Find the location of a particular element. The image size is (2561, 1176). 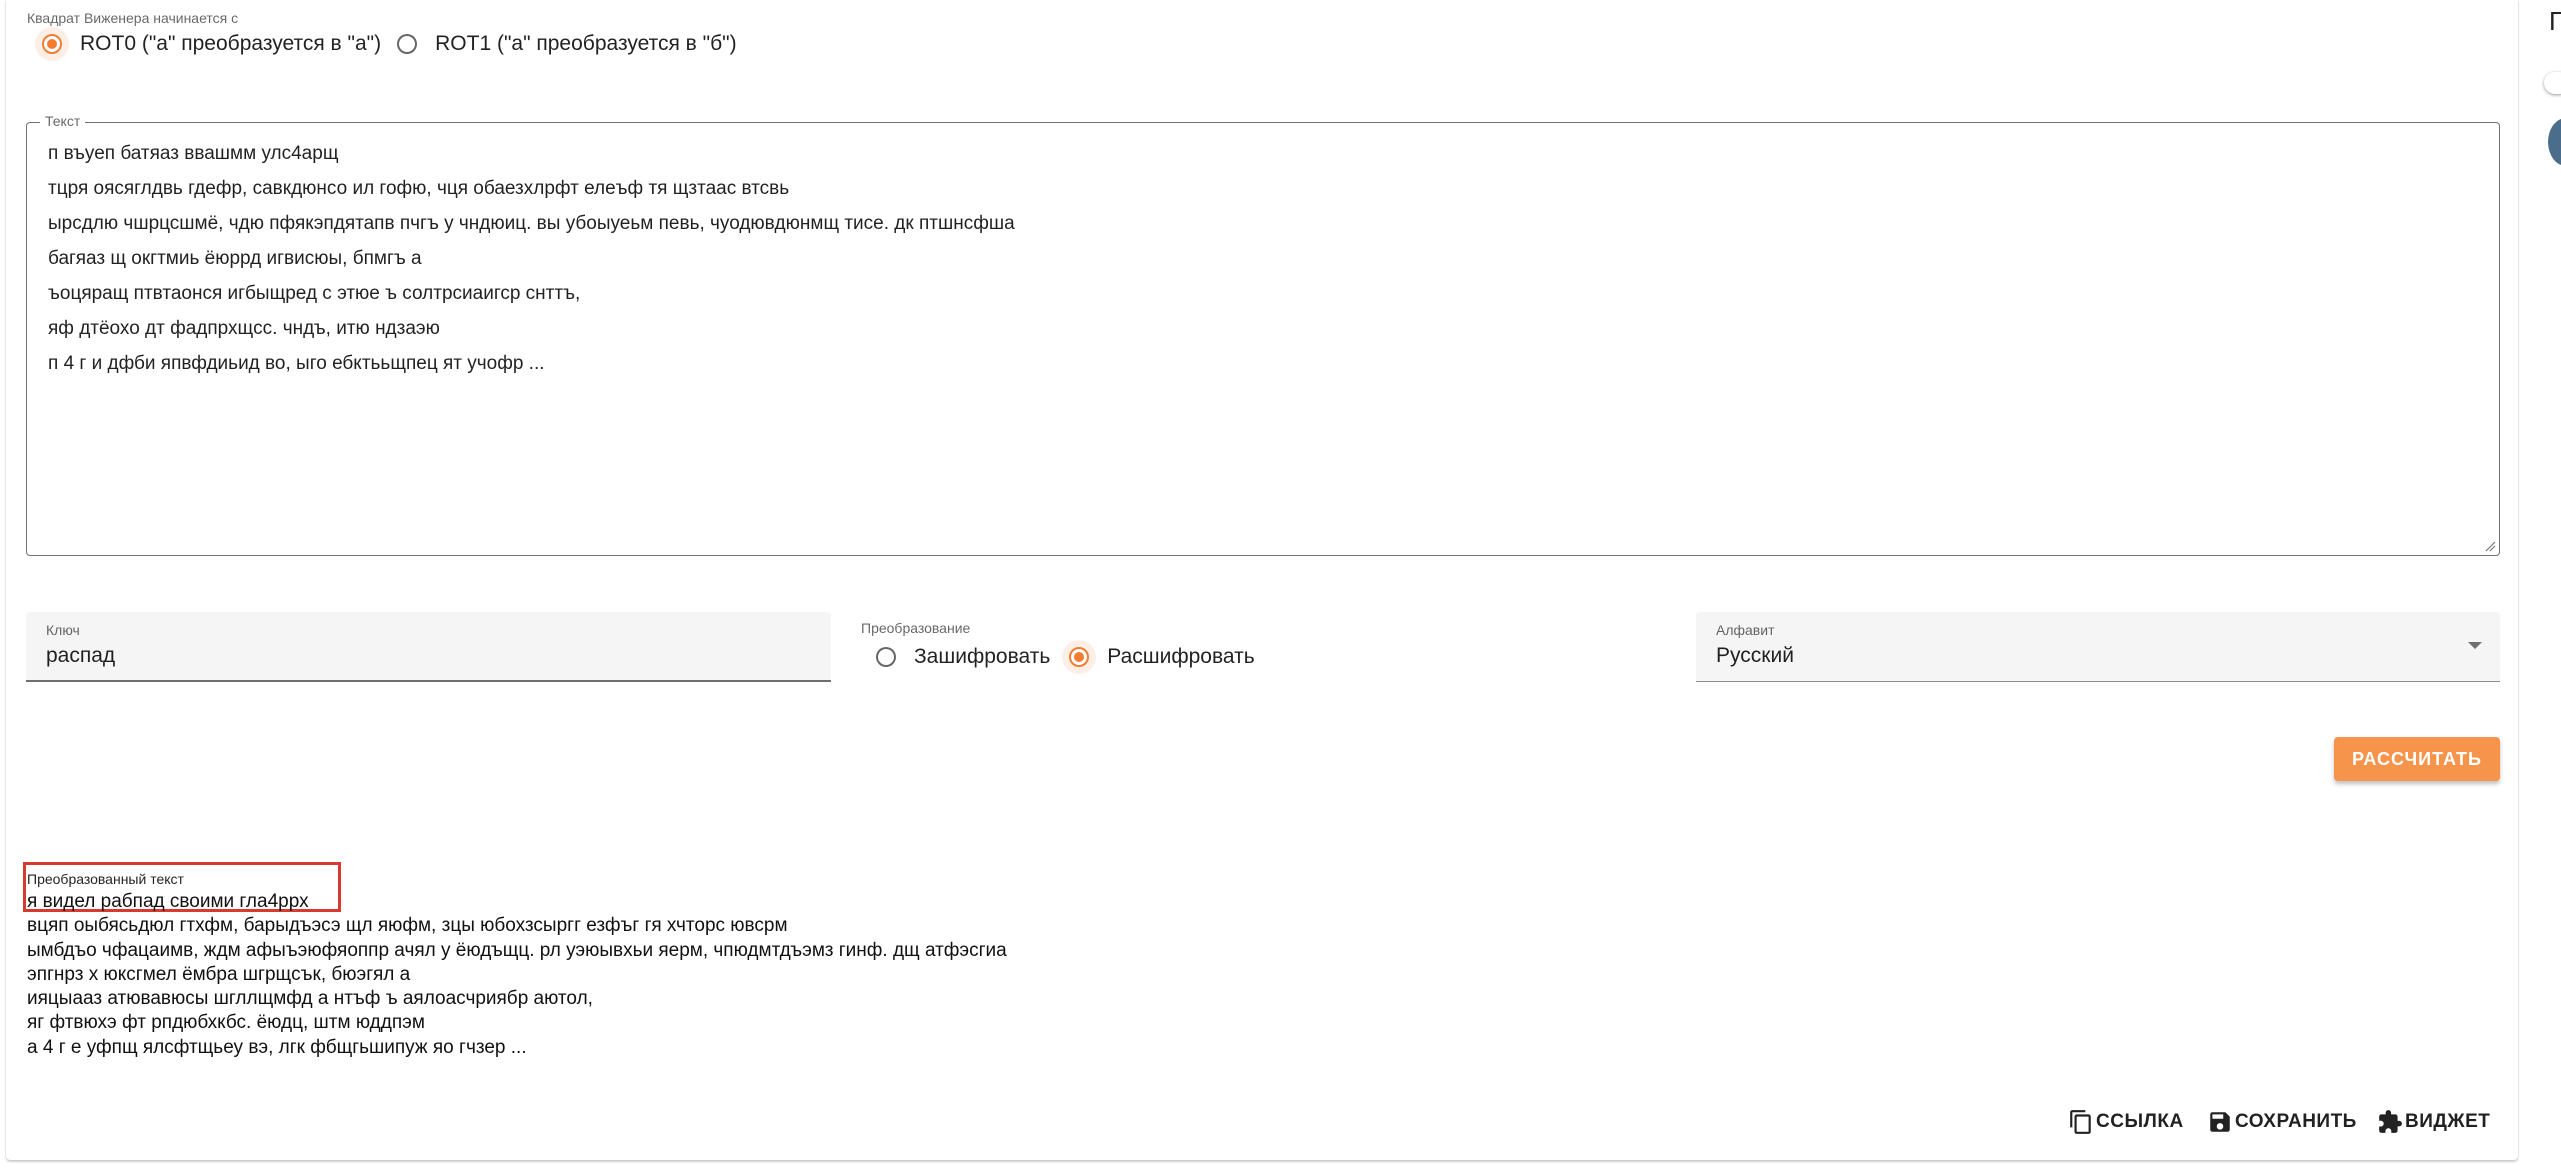

transform-label: Преобразование is located at coordinates (916, 628).